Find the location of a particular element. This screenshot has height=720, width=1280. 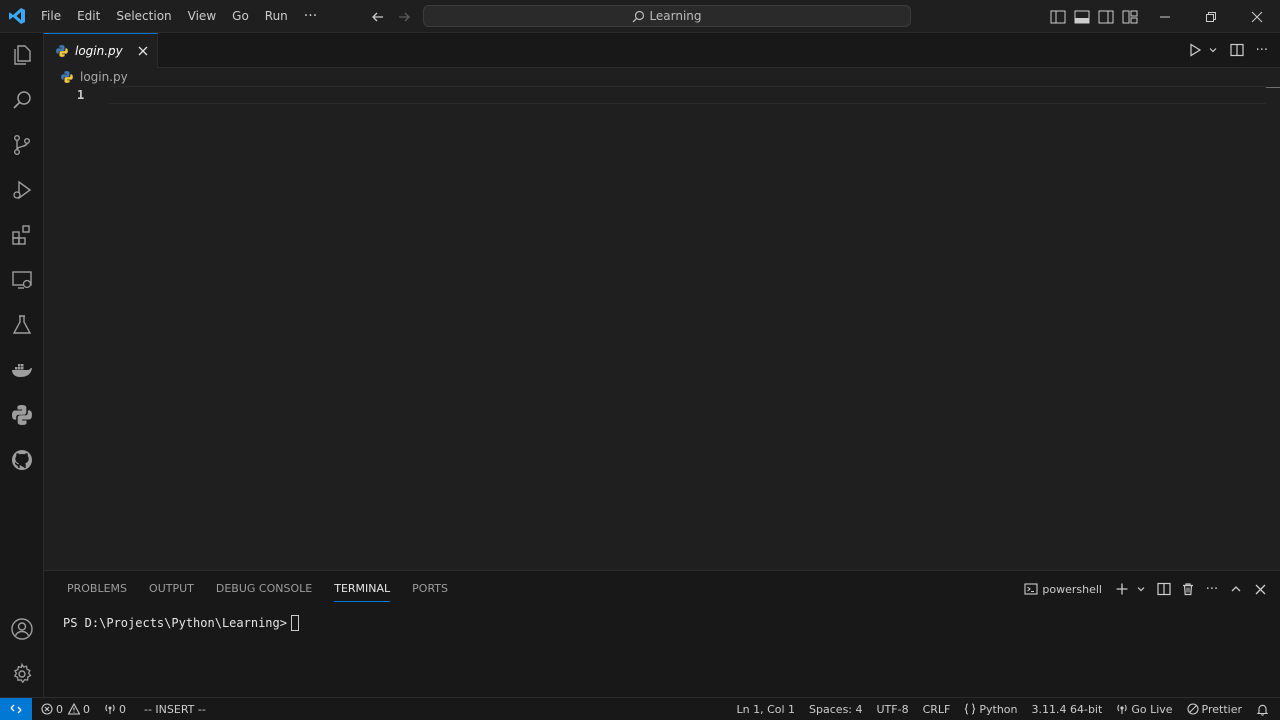

warning-count: 0 is located at coordinates (86, 709).